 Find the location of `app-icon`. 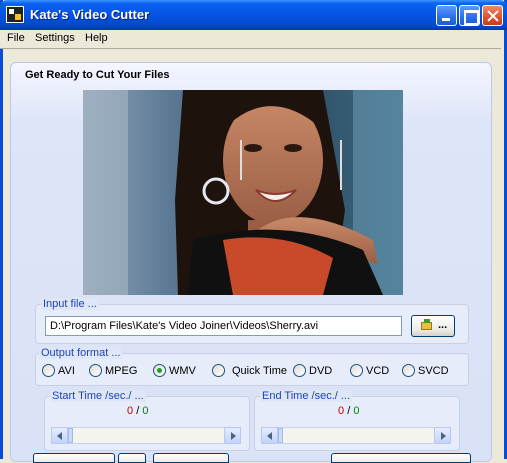

app-icon is located at coordinates (15, 14).